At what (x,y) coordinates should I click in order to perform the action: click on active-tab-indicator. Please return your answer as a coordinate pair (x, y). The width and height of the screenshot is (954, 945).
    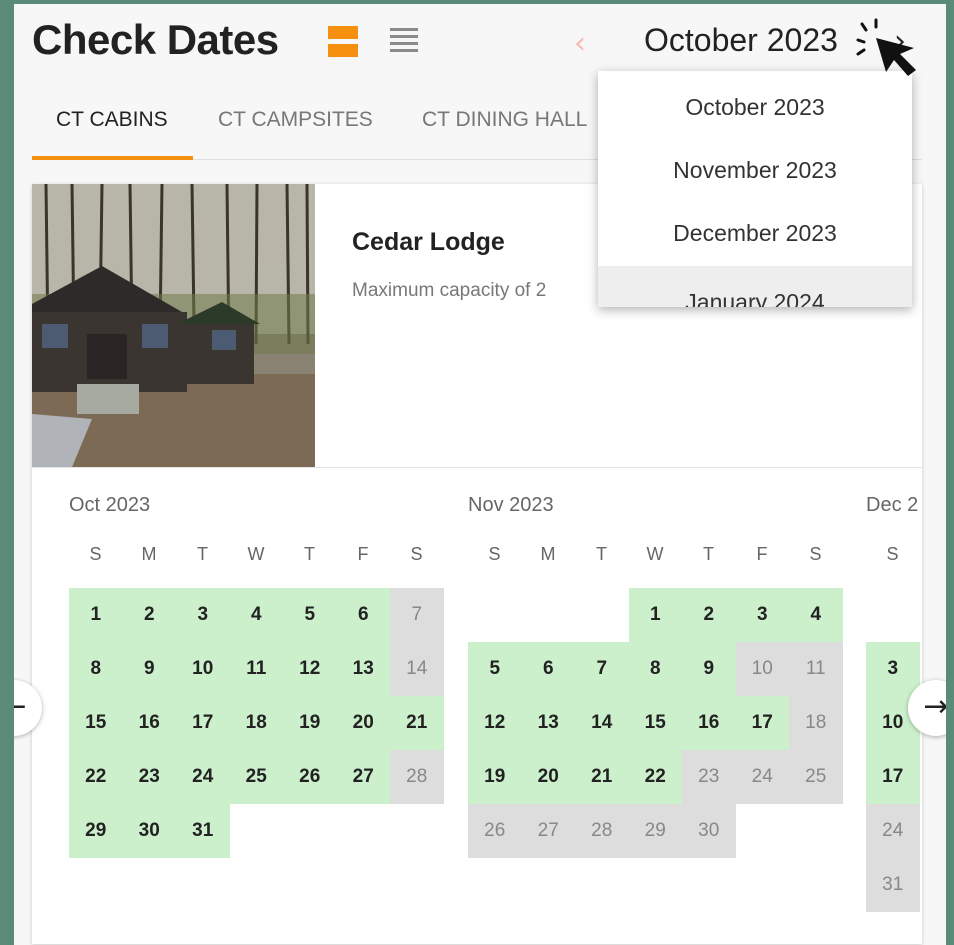
    Looking at the image, I should click on (112, 158).